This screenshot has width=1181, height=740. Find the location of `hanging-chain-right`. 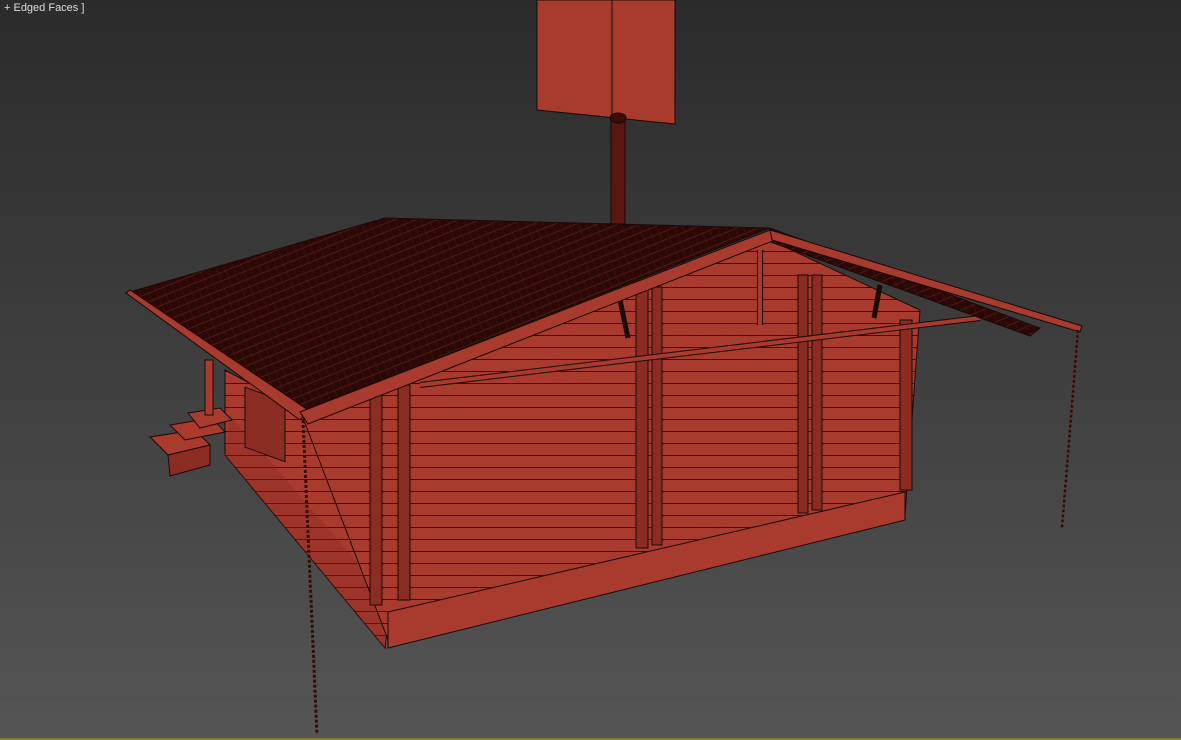

hanging-chain-right is located at coordinates (1070, 429).